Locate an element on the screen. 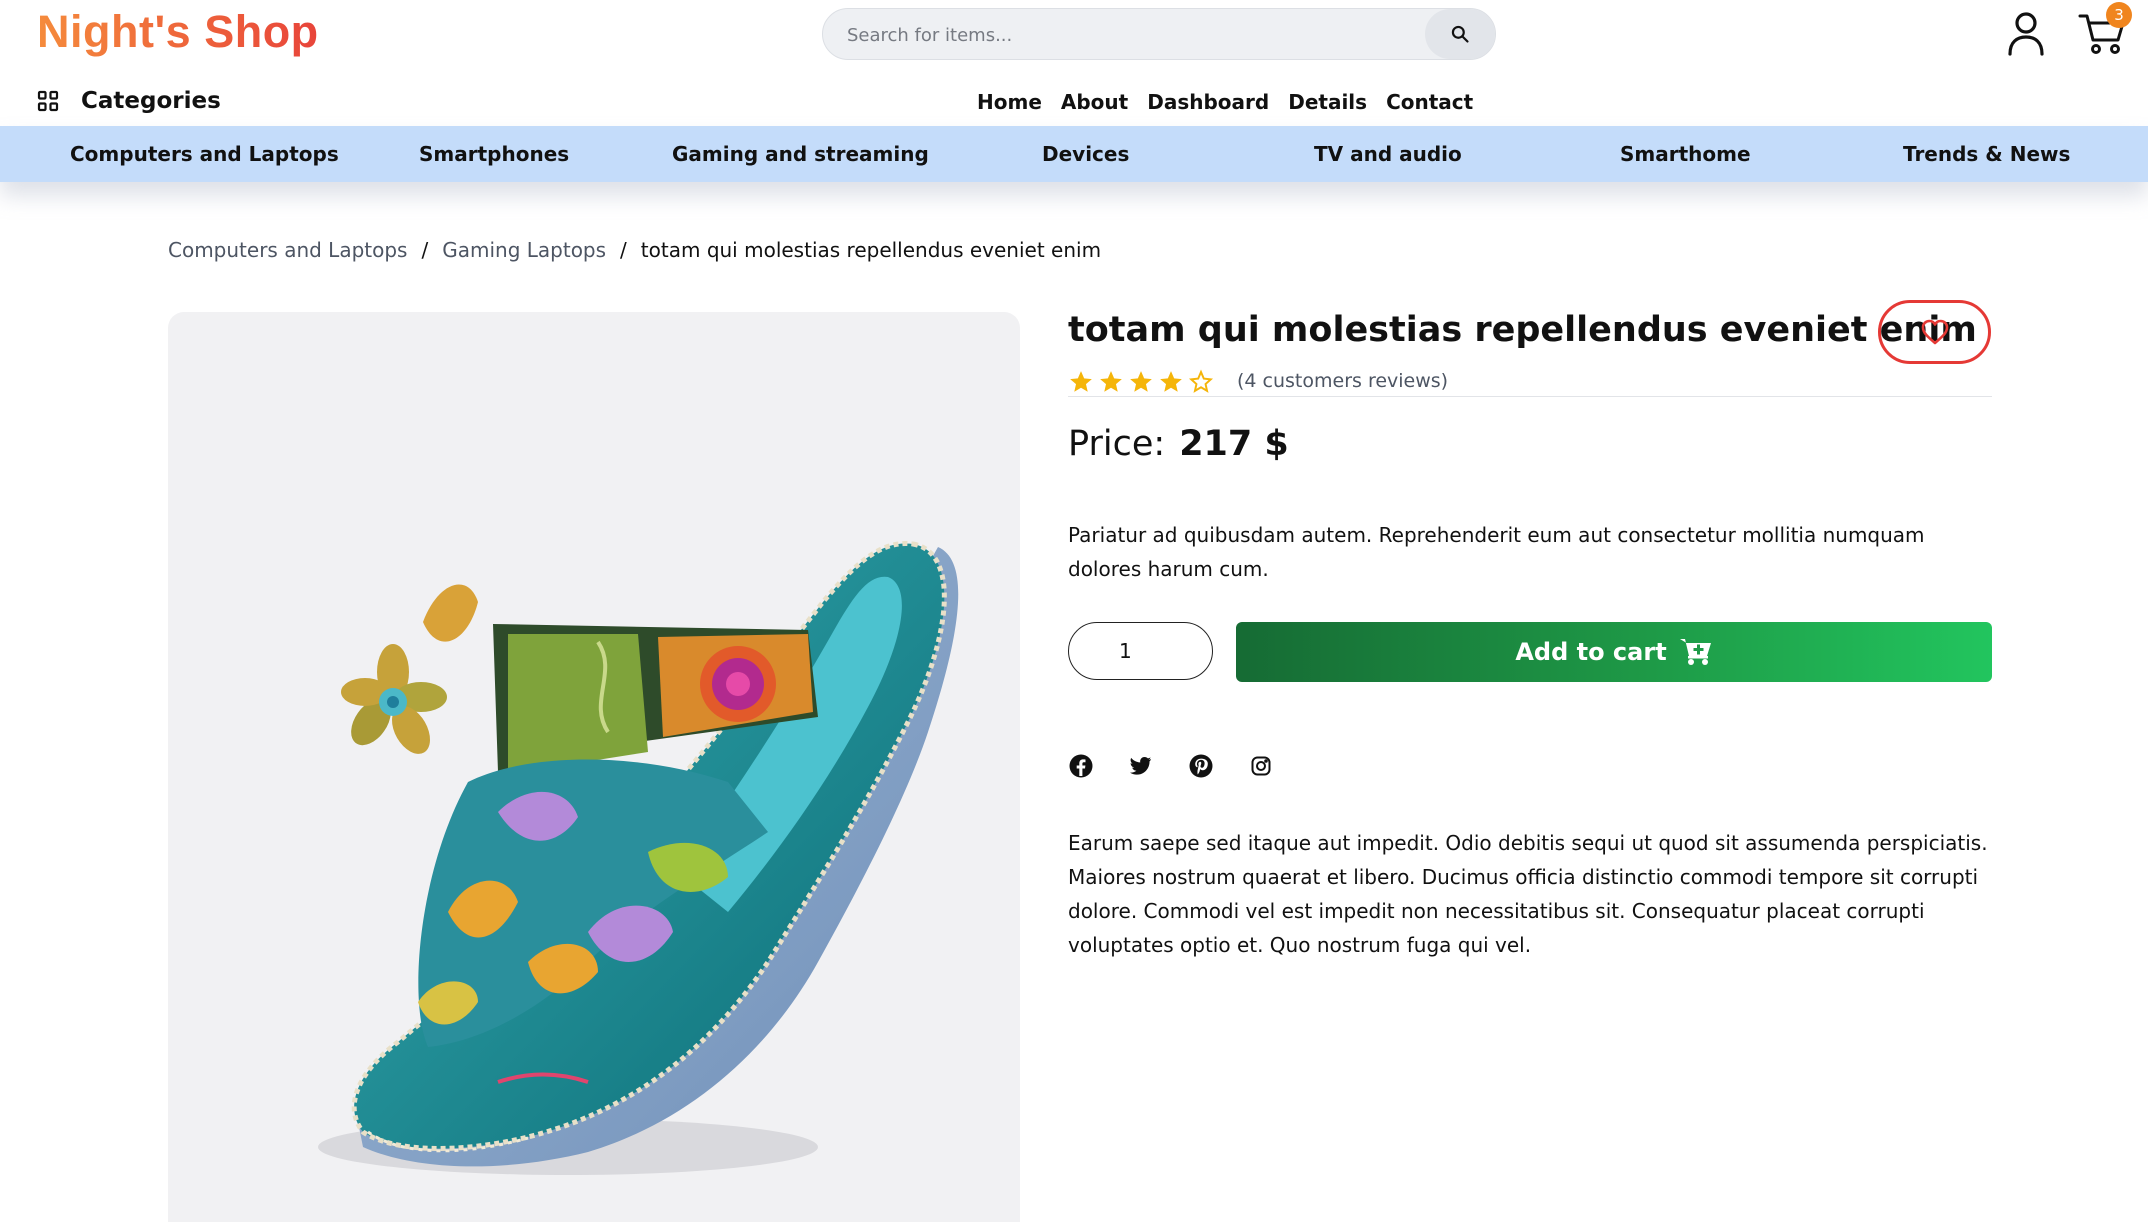 The height and width of the screenshot is (1222, 2148). social-share is located at coordinates (1188, 766).